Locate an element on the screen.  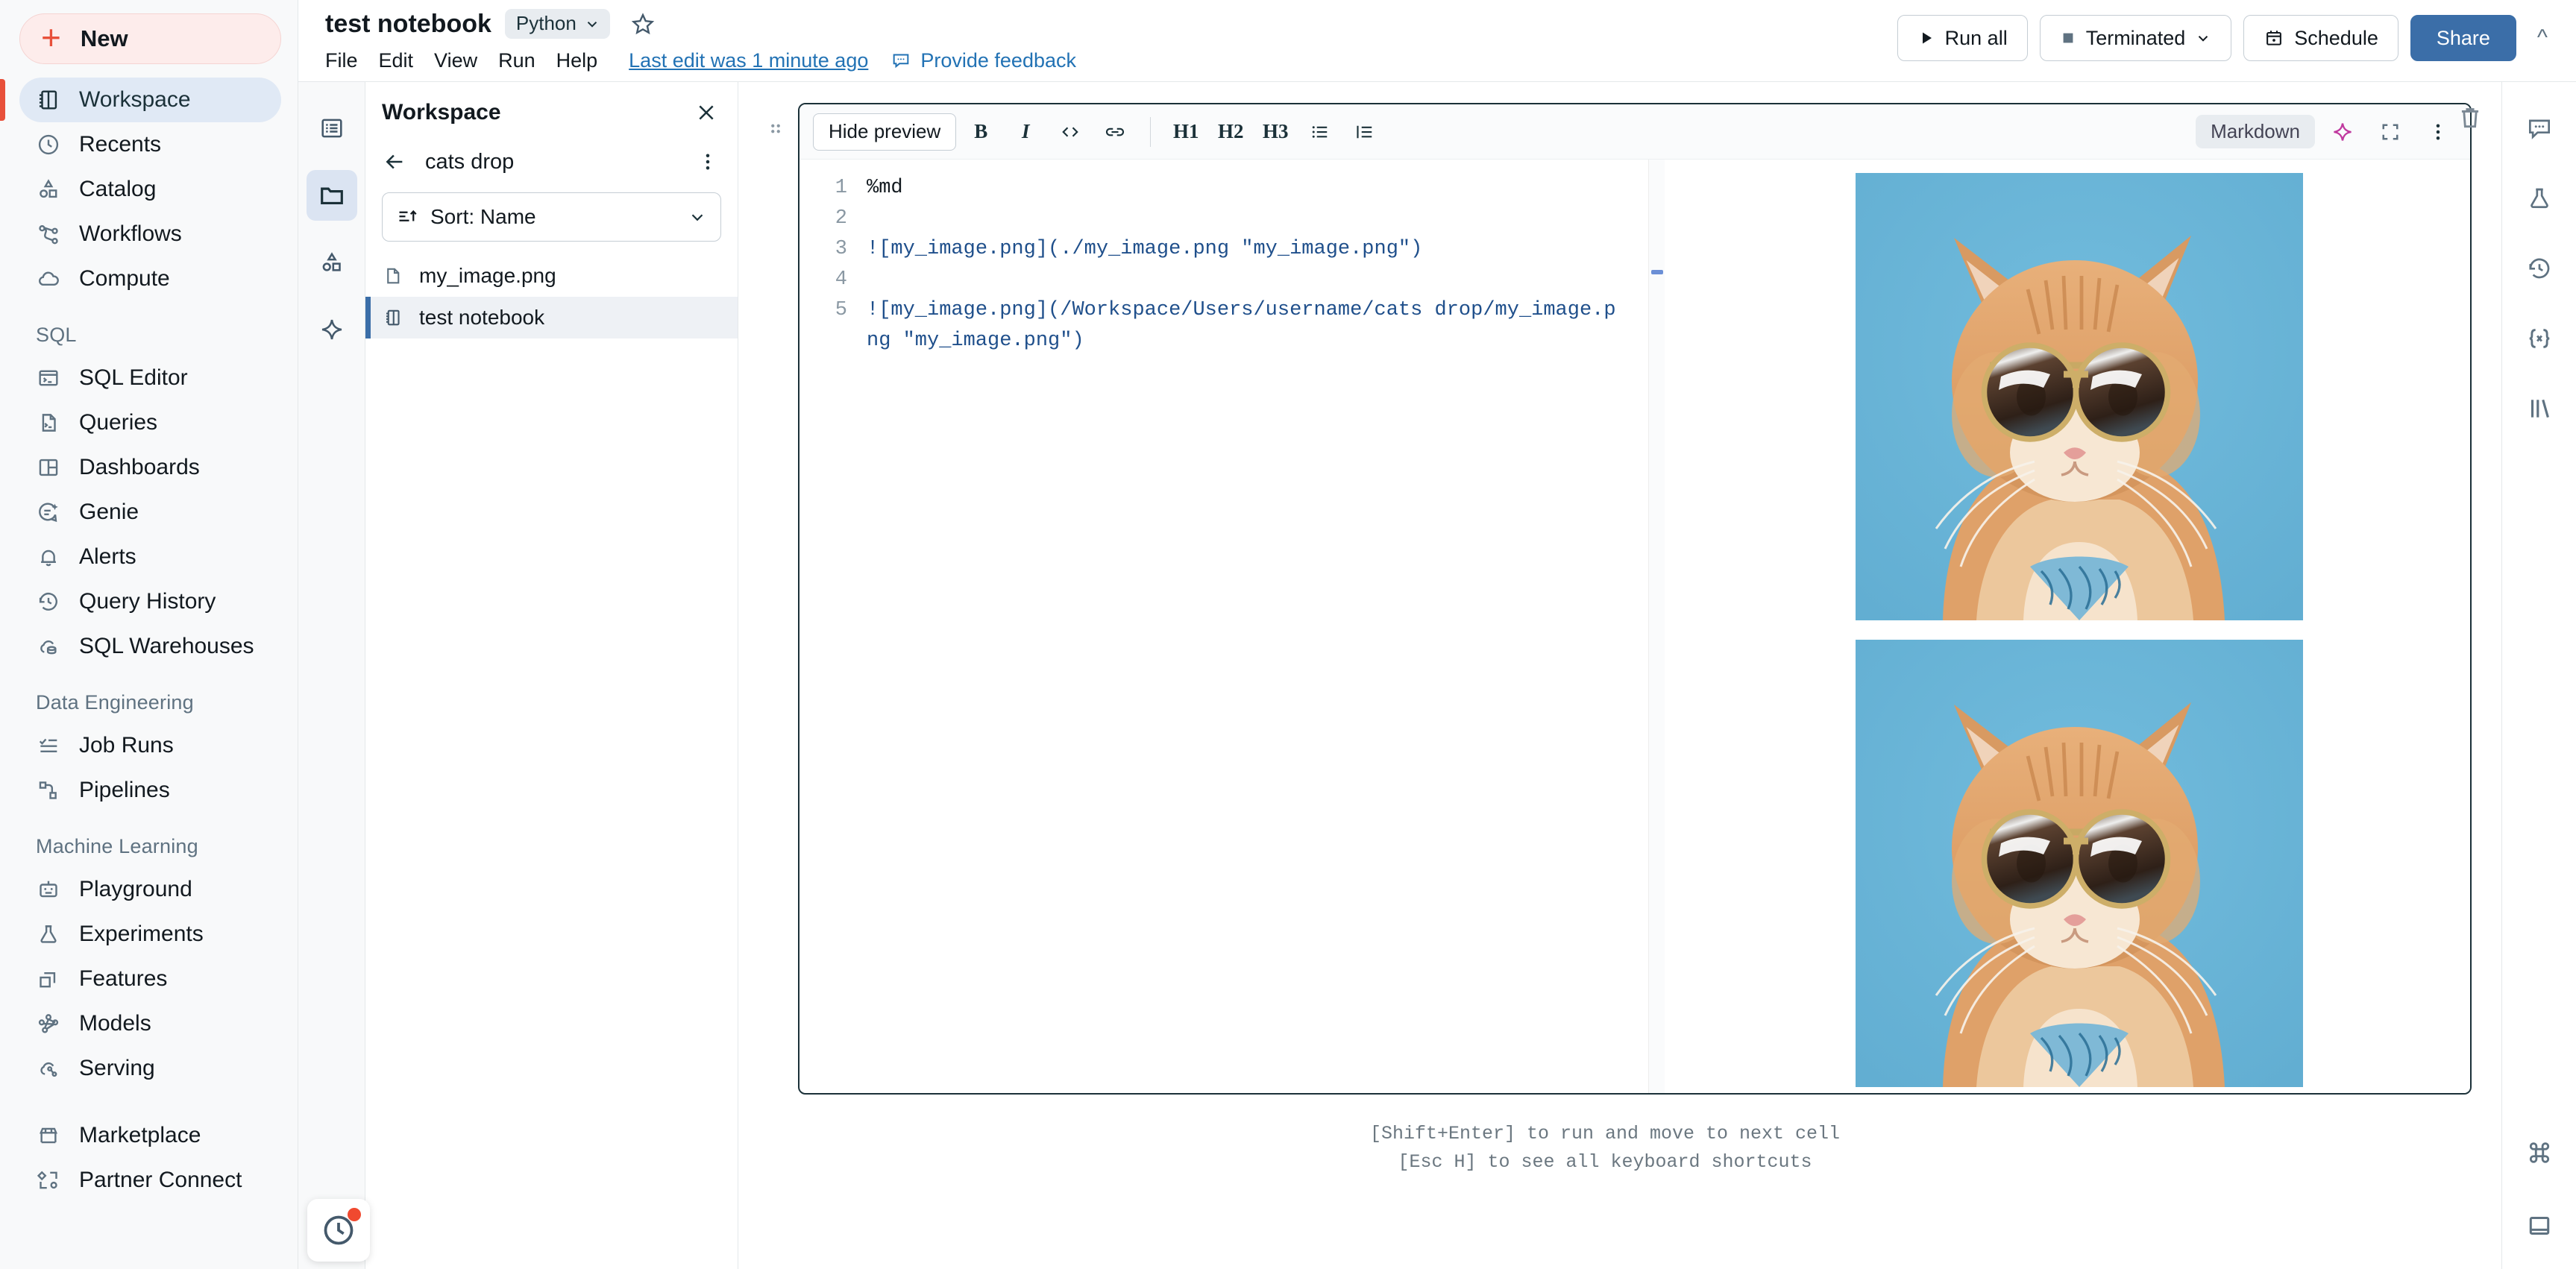
rail-button-notebook-outline is located at coordinates (332, 128).